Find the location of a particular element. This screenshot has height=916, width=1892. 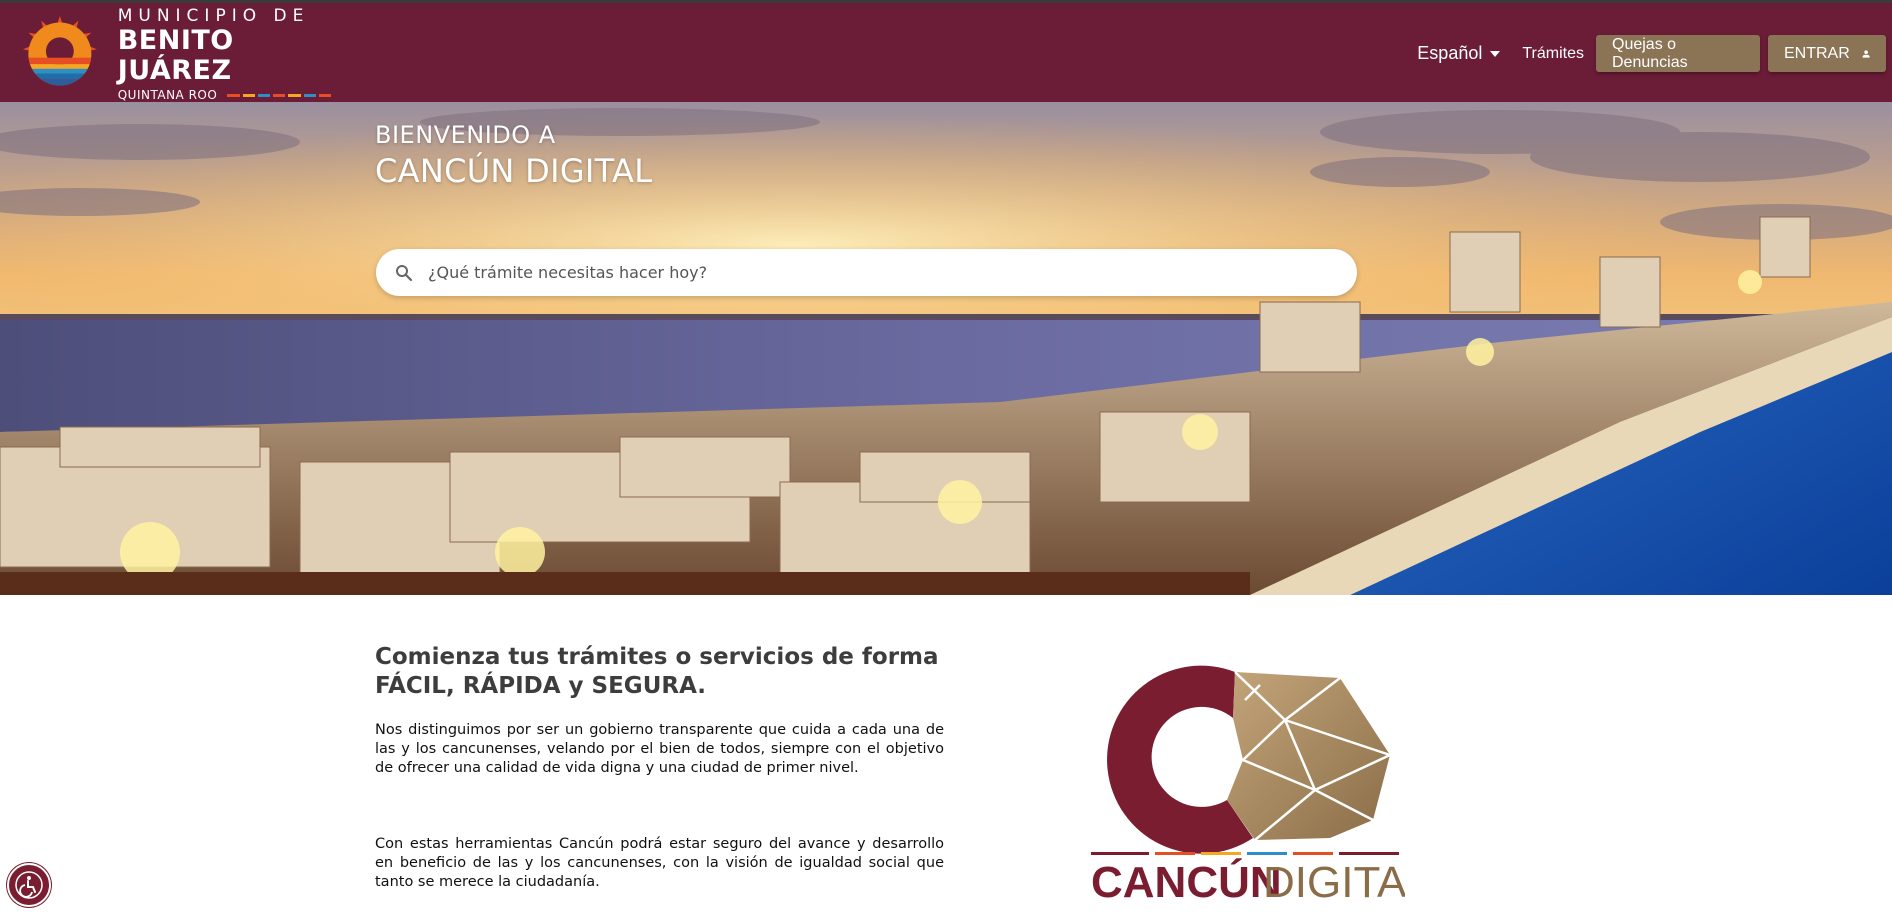

language-label: Español is located at coordinates (1450, 53).